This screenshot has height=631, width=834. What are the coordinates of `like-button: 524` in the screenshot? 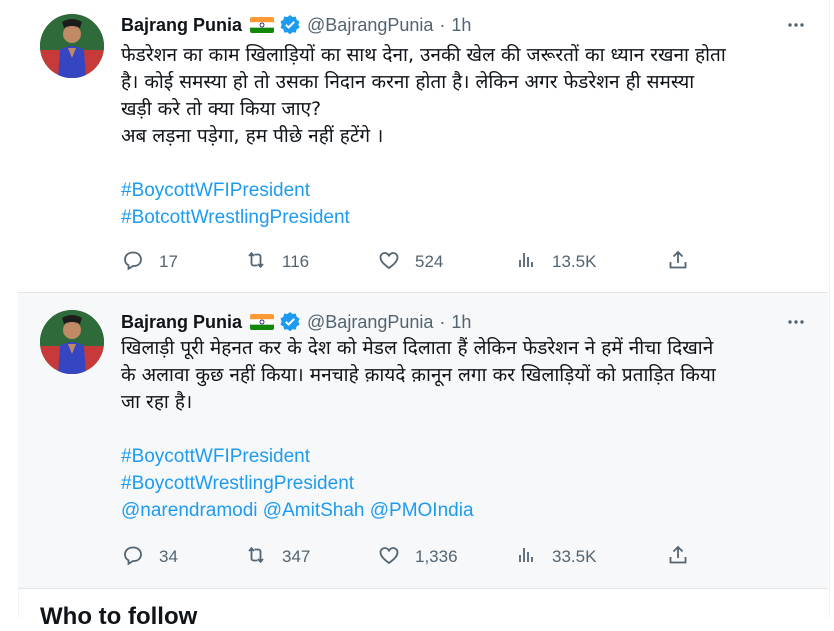 It's located at (410, 262).